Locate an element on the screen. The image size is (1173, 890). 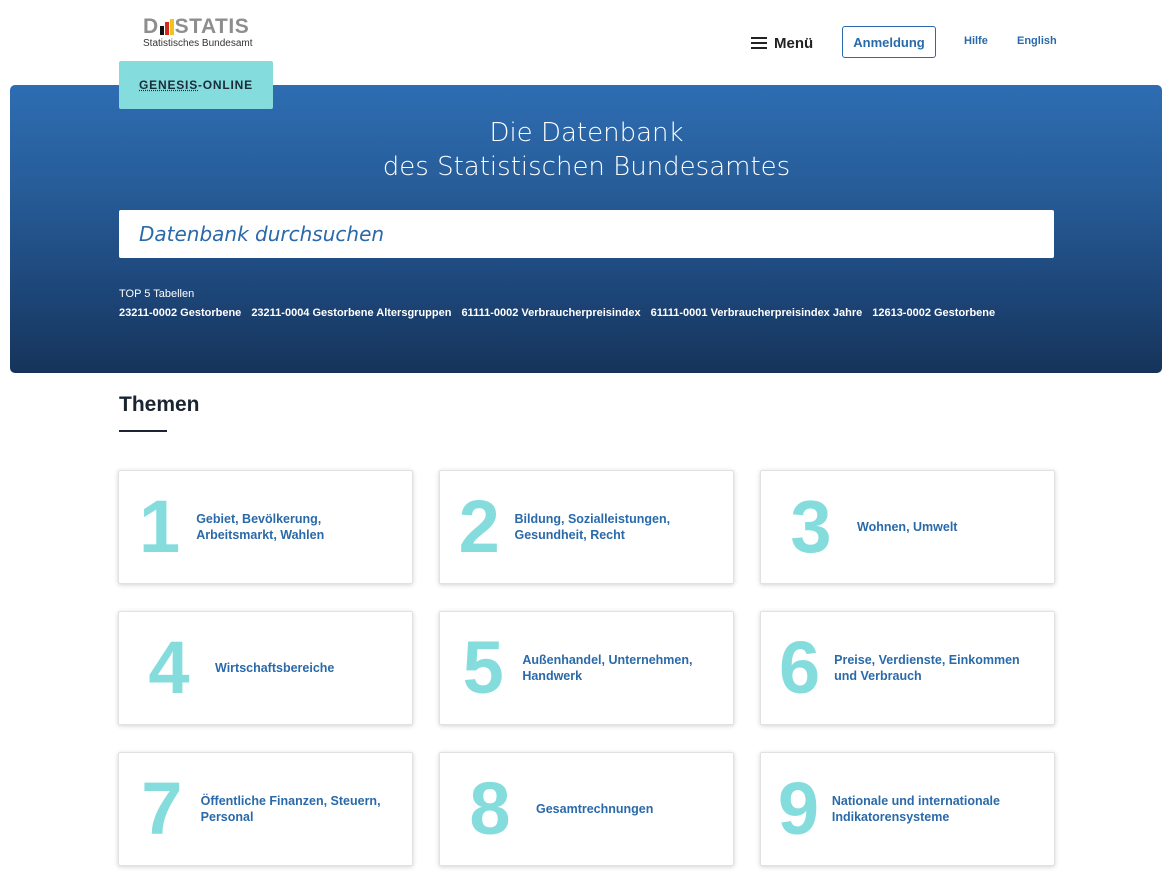
theme-tile-5: 5 Außenhandel, Unternehmen, Handwerk is located at coordinates (586, 668).